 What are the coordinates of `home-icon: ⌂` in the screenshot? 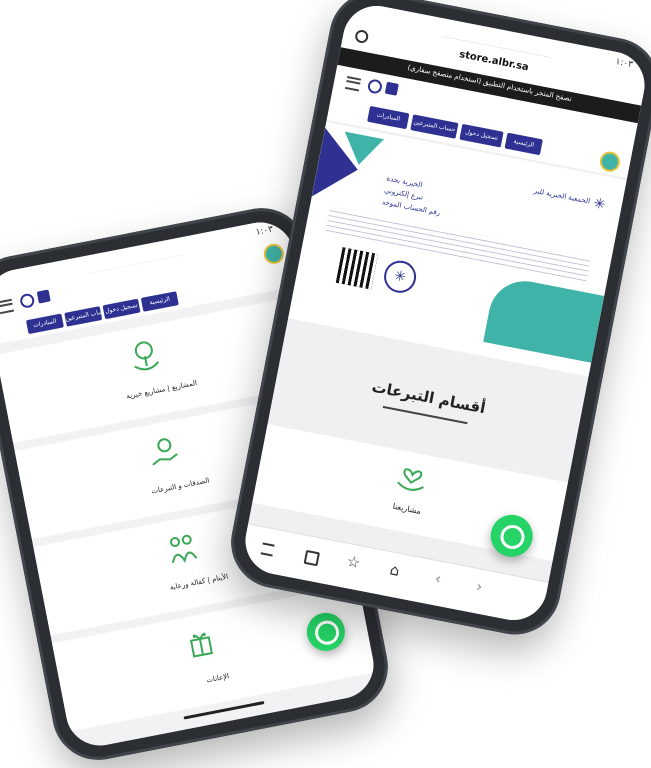 It's located at (394, 569).